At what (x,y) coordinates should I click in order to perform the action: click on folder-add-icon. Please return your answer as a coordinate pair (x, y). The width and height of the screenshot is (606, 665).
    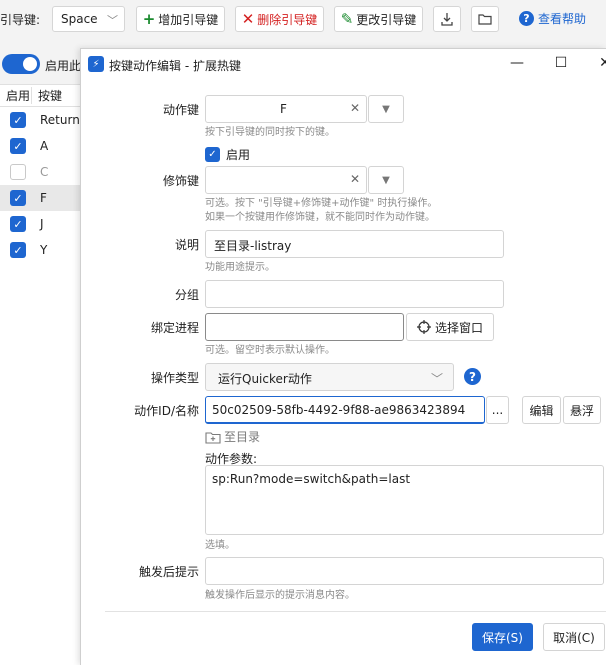
    Looking at the image, I should click on (213, 437).